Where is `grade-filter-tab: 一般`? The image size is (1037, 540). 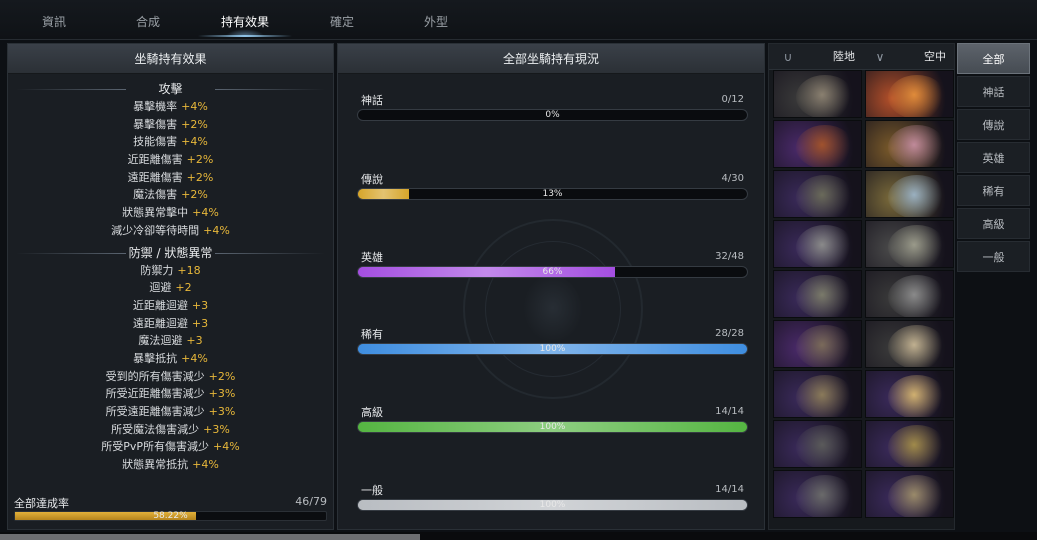
grade-filter-tab: 一般 is located at coordinates (993, 256).